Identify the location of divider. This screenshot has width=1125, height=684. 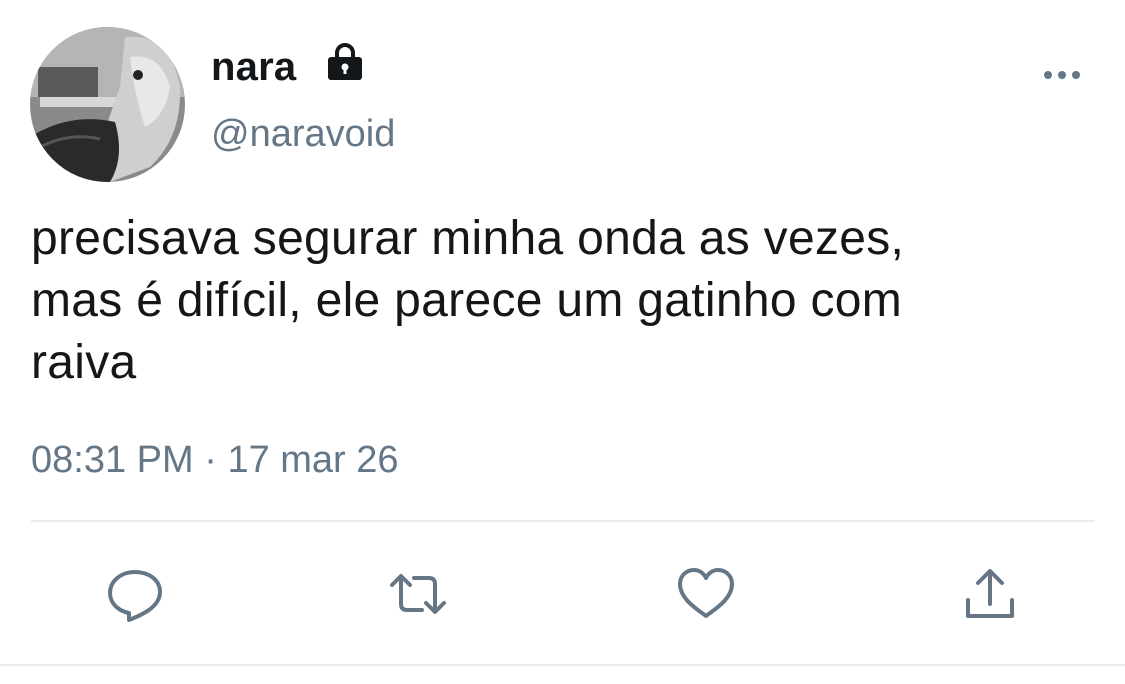
(563, 521).